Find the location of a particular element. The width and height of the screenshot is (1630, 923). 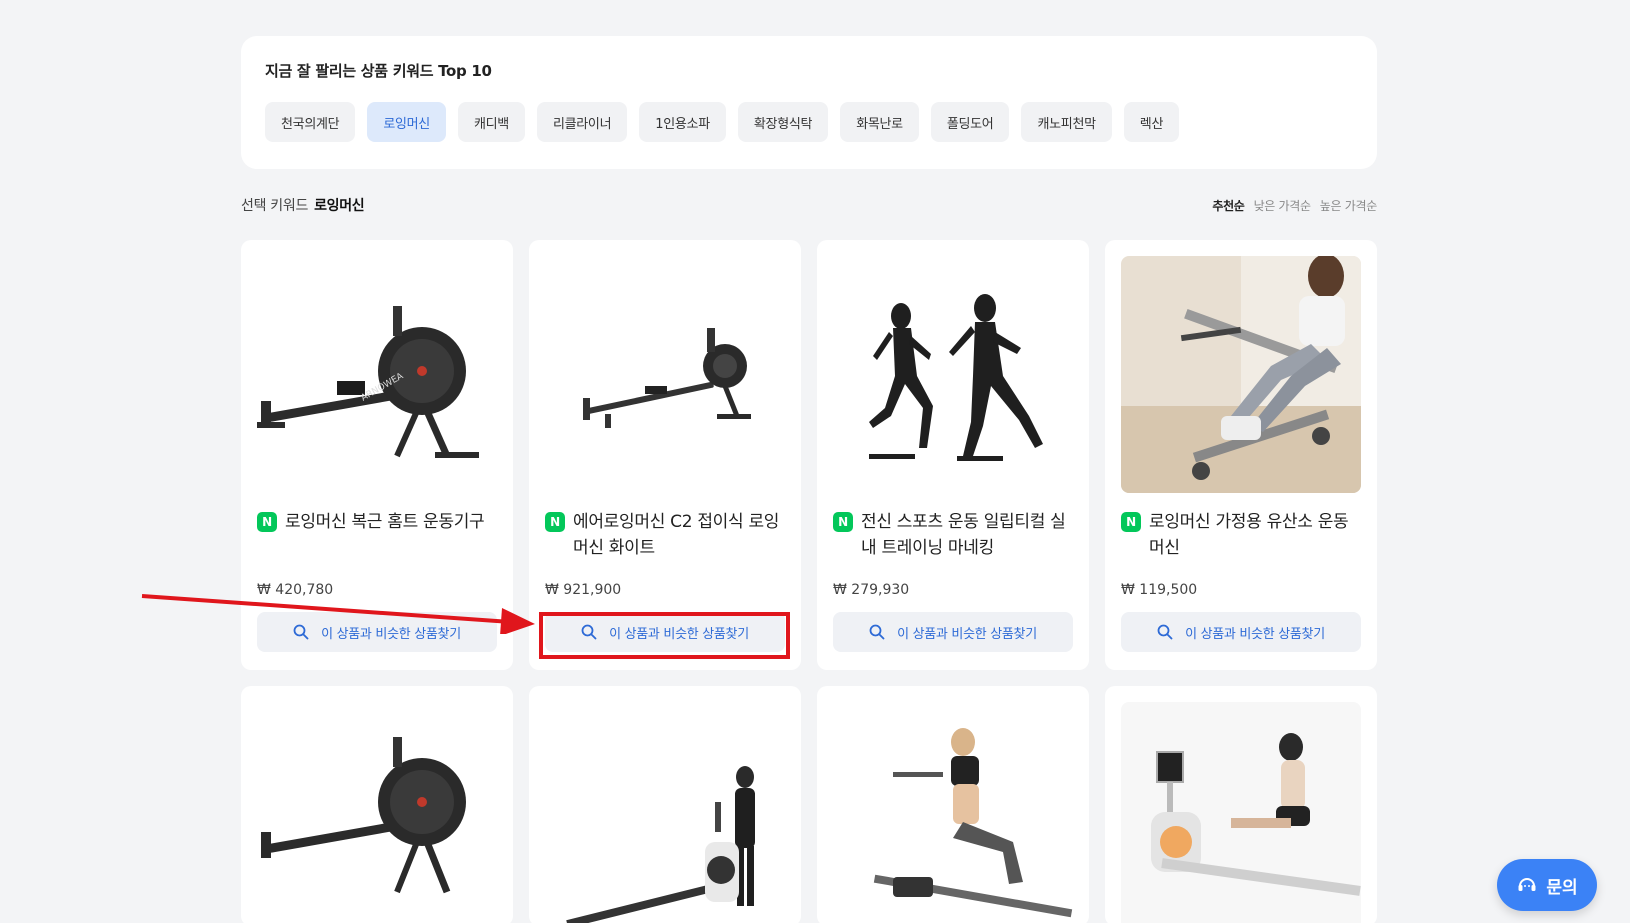

product-name: N 로잉머신 복근 홈트 운동기구 is located at coordinates (377, 535).